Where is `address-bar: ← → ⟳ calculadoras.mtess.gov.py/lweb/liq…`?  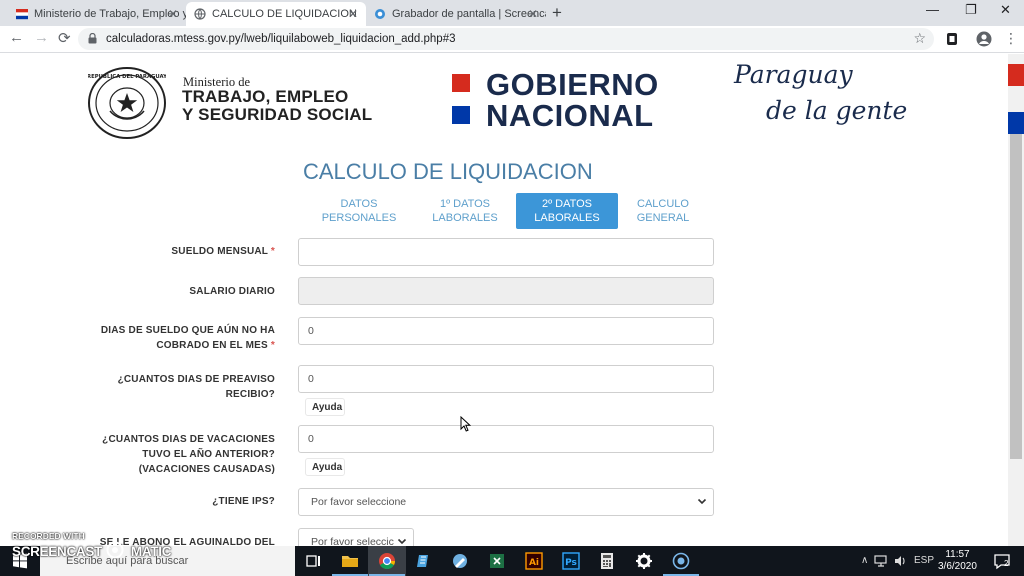 address-bar: ← → ⟳ calculadoras.mtess.gov.py/lweb/liq… is located at coordinates (512, 39).